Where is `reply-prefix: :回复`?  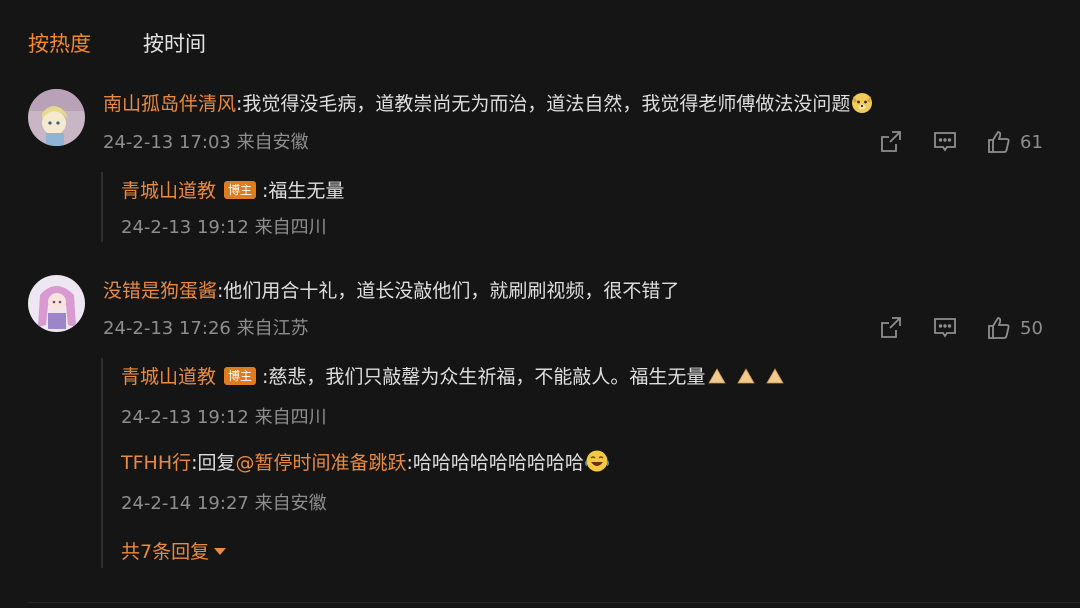
reply-prefix: :回复 is located at coordinates (213, 463).